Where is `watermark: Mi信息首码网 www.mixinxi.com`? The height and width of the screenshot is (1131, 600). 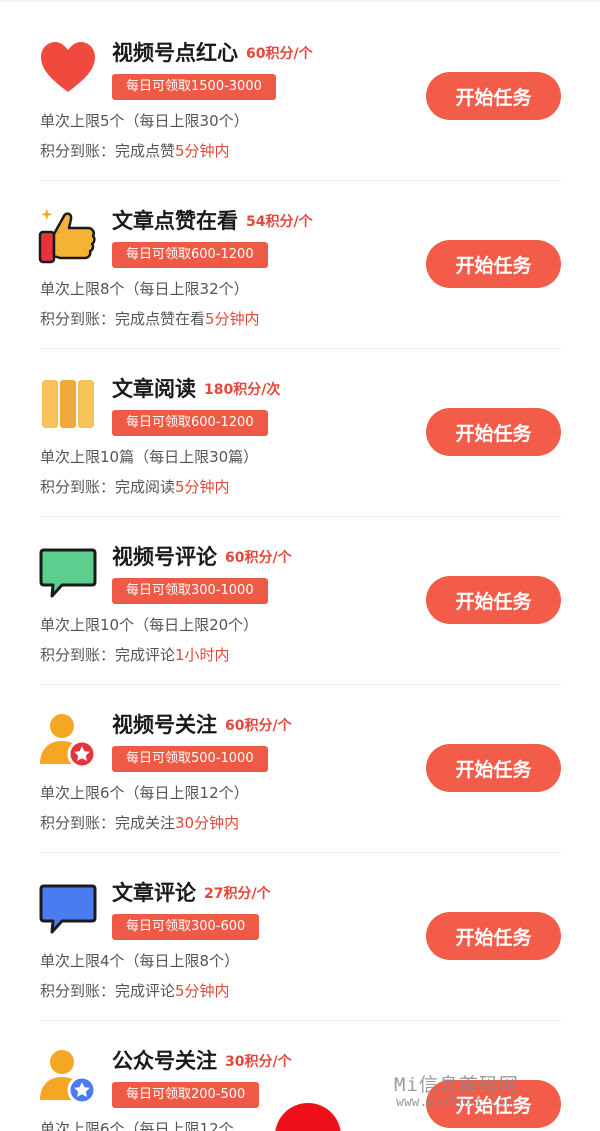 watermark: Mi信息首码网 www.mixinxi.com is located at coordinates (456, 1092).